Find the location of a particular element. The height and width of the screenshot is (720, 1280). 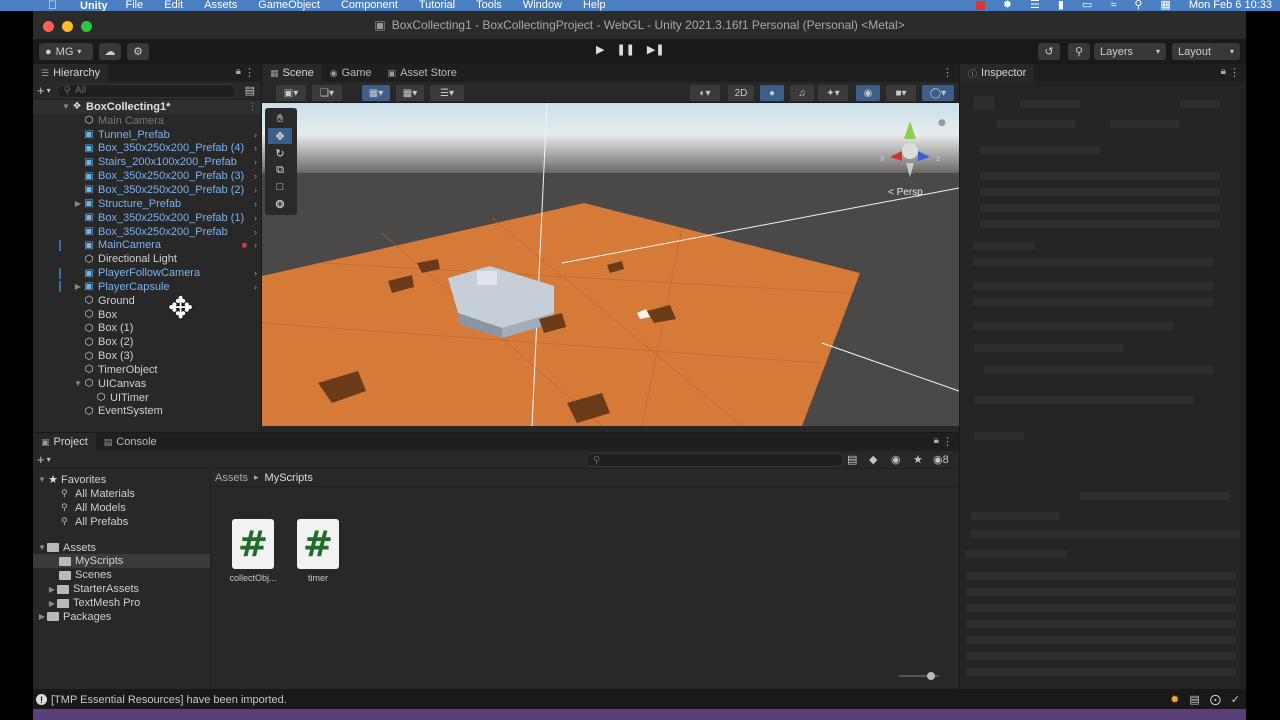

assets-row: ▼ Assets is located at coordinates (121, 548).